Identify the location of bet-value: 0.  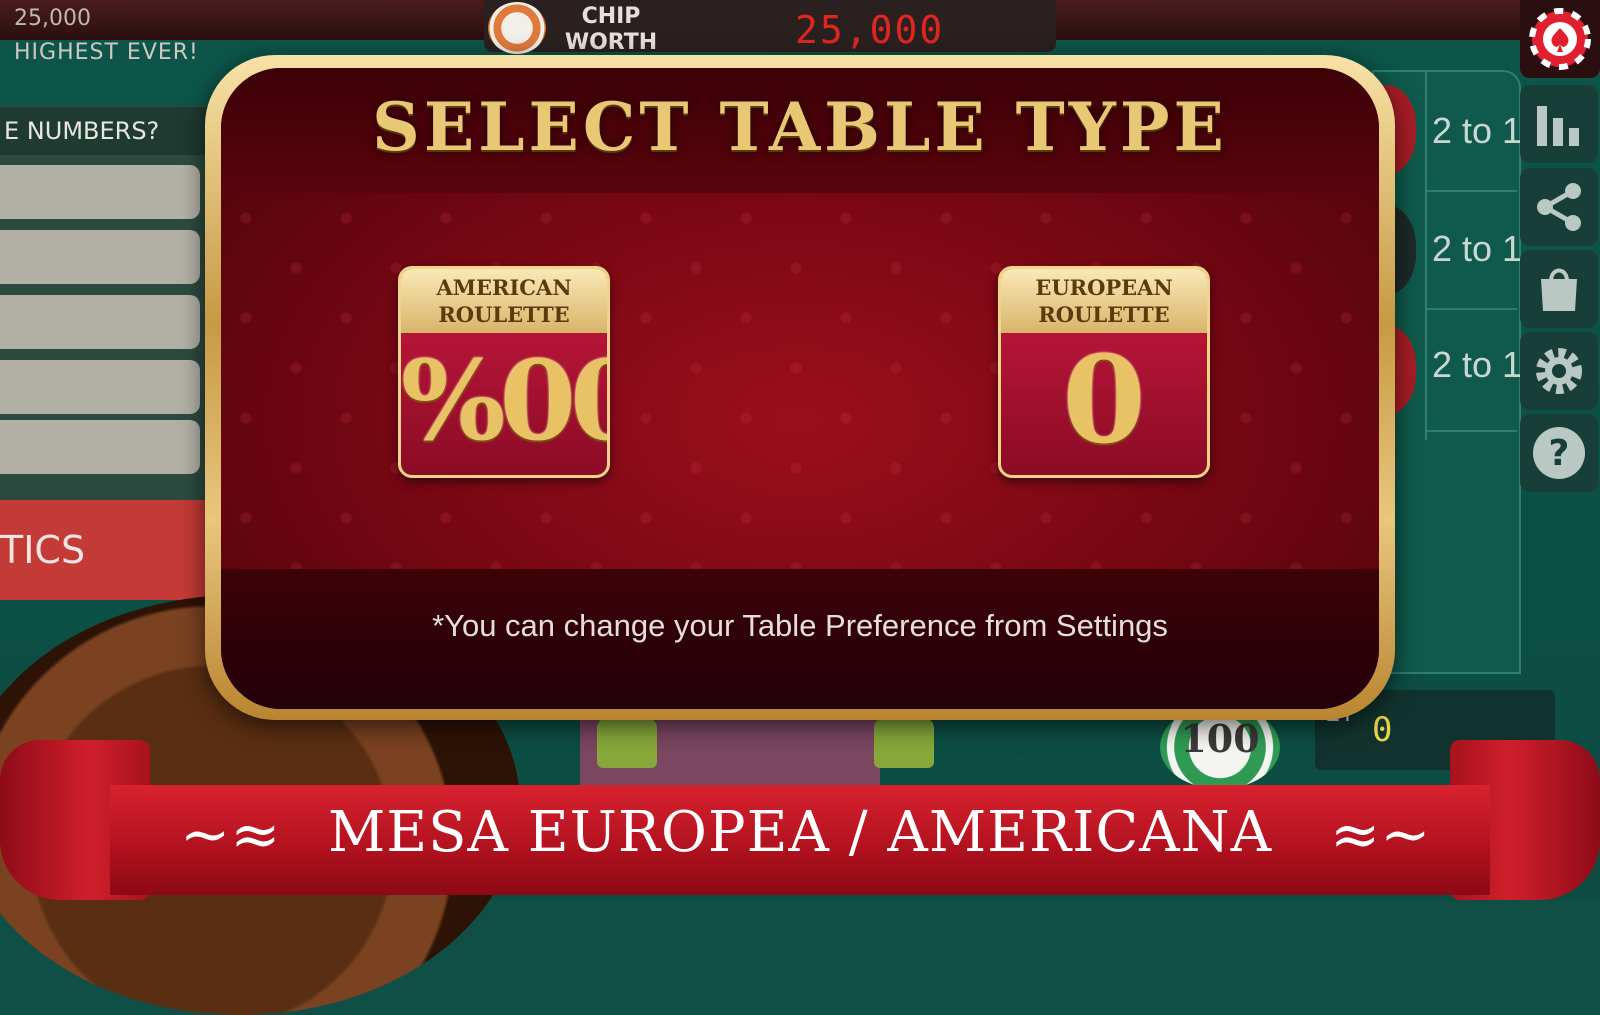
(1382, 730).